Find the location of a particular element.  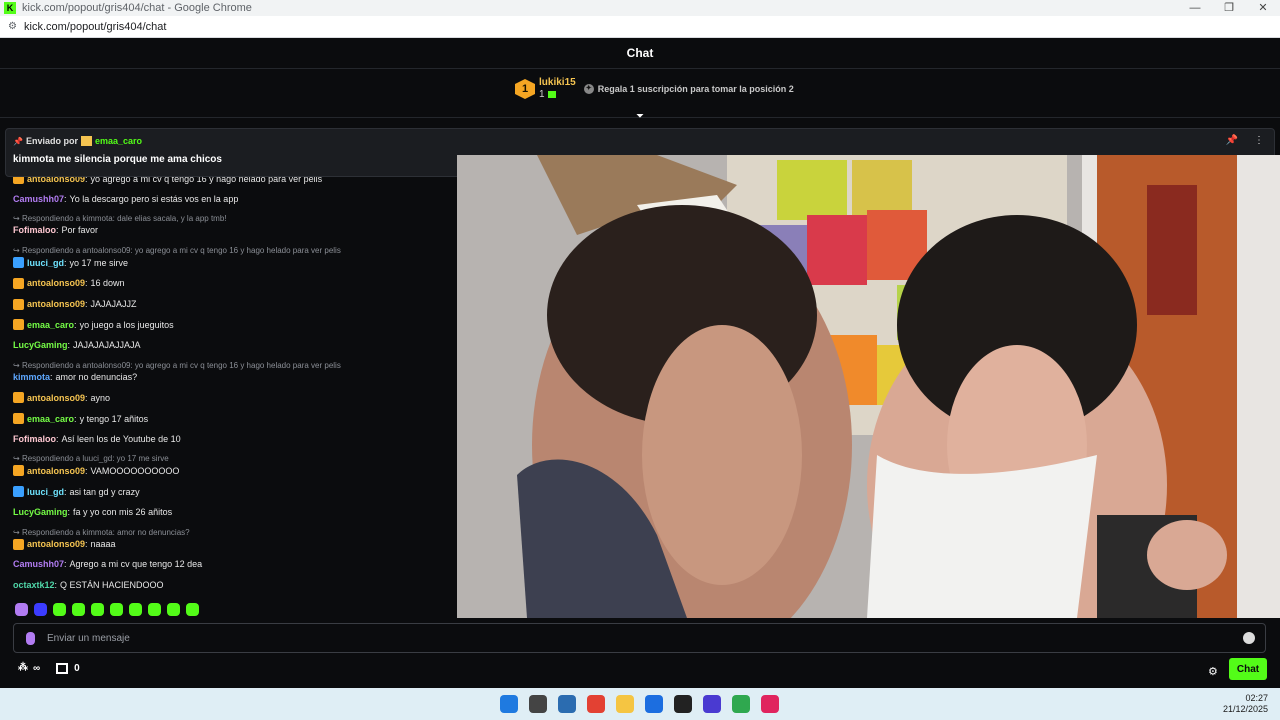

restore-button: ❐ is located at coordinates (1229, 8).